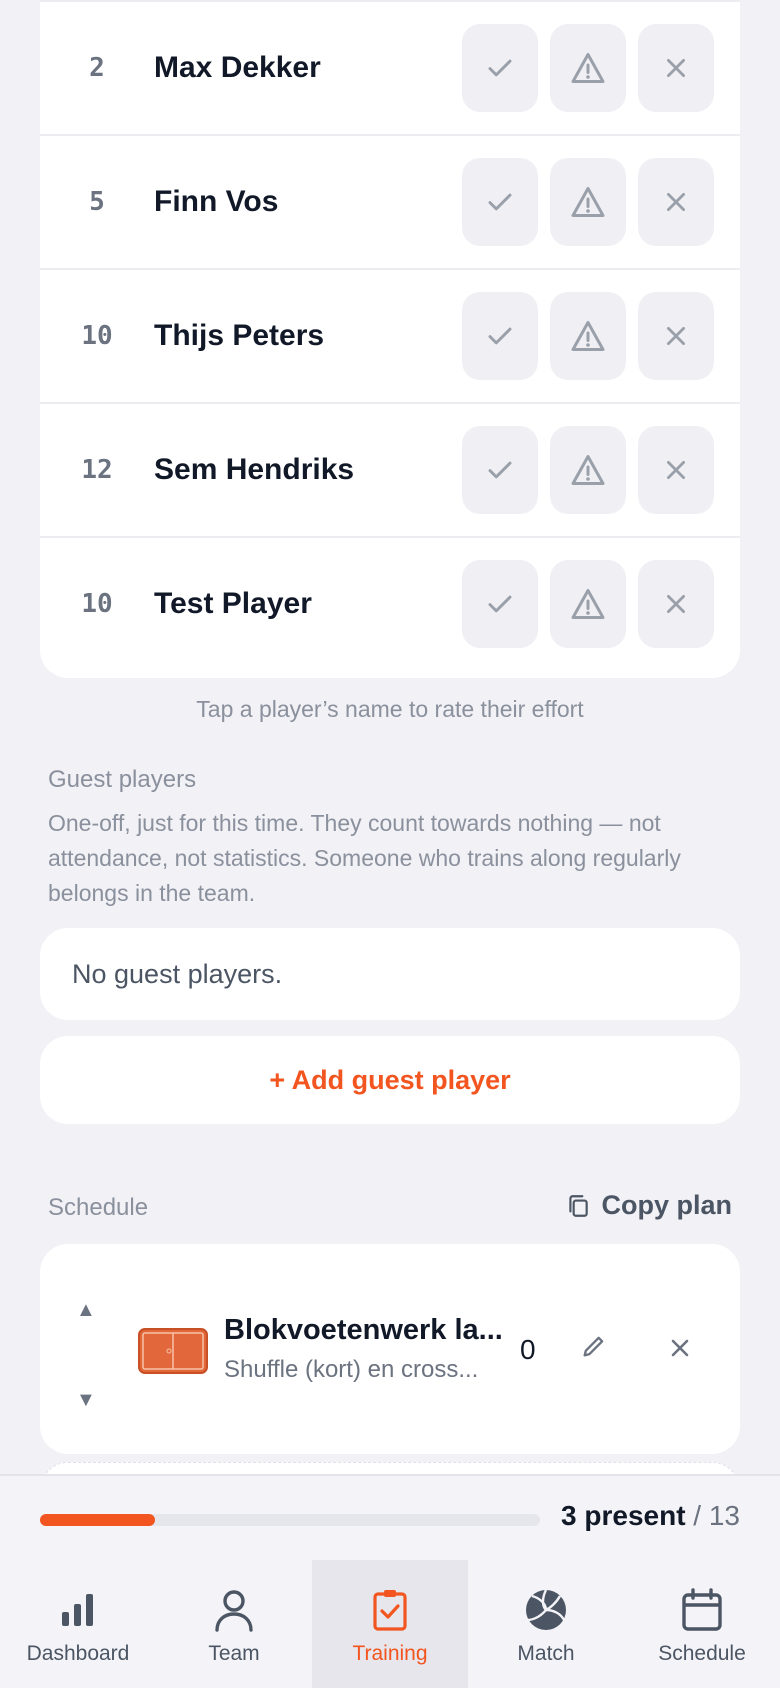 Image resolution: width=780 pixels, height=1688 pixels. I want to click on nav-label: Training, so click(390, 1653).